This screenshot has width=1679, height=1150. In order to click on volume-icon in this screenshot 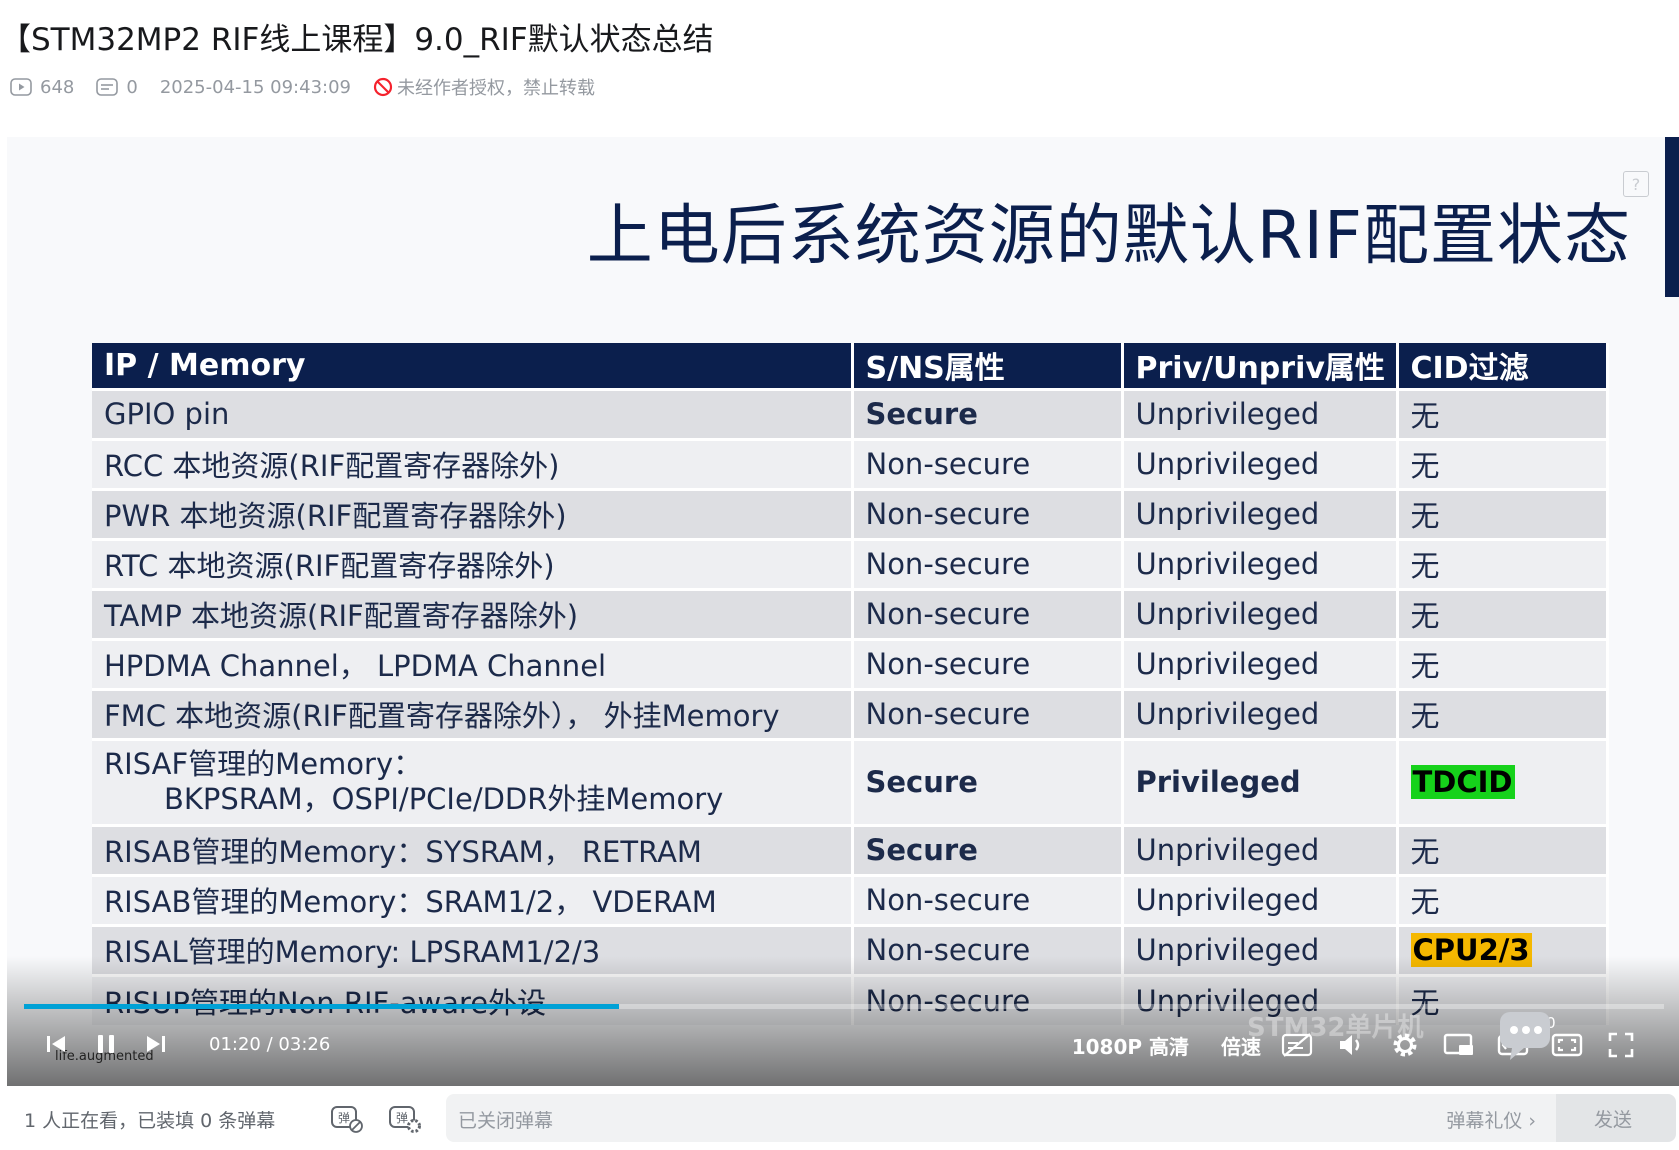, I will do `click(1350, 1045)`.